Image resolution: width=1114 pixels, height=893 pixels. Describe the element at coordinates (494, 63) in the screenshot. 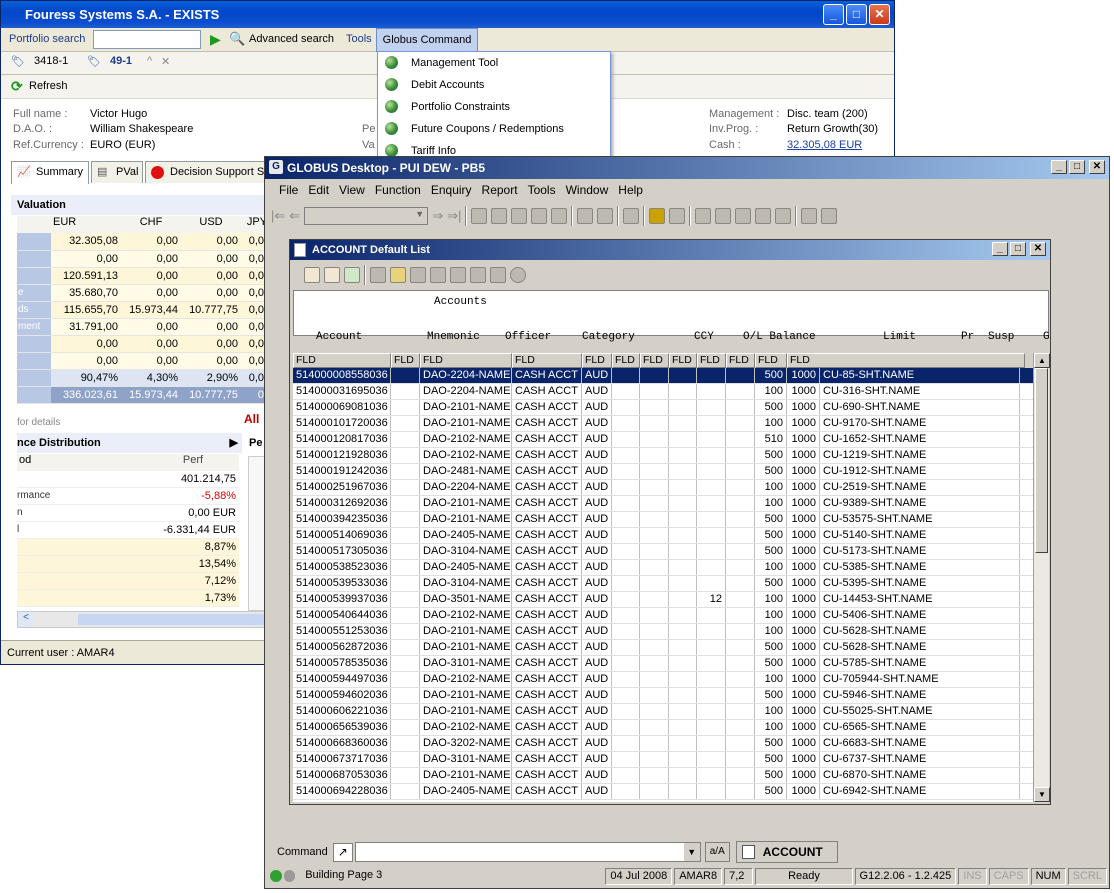

I see `globus-menu-item: Management Tool` at that location.